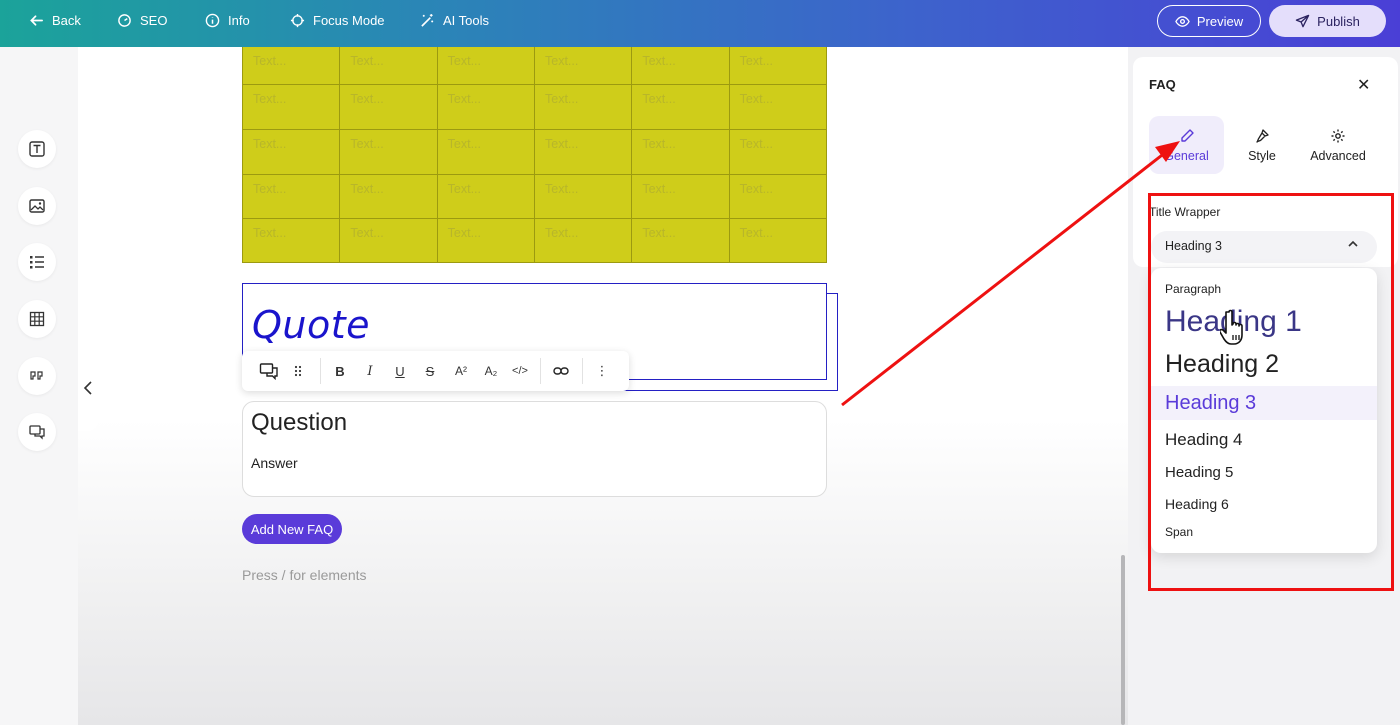  Describe the element at coordinates (520, 371) in the screenshot. I see `code-button: </>` at that location.